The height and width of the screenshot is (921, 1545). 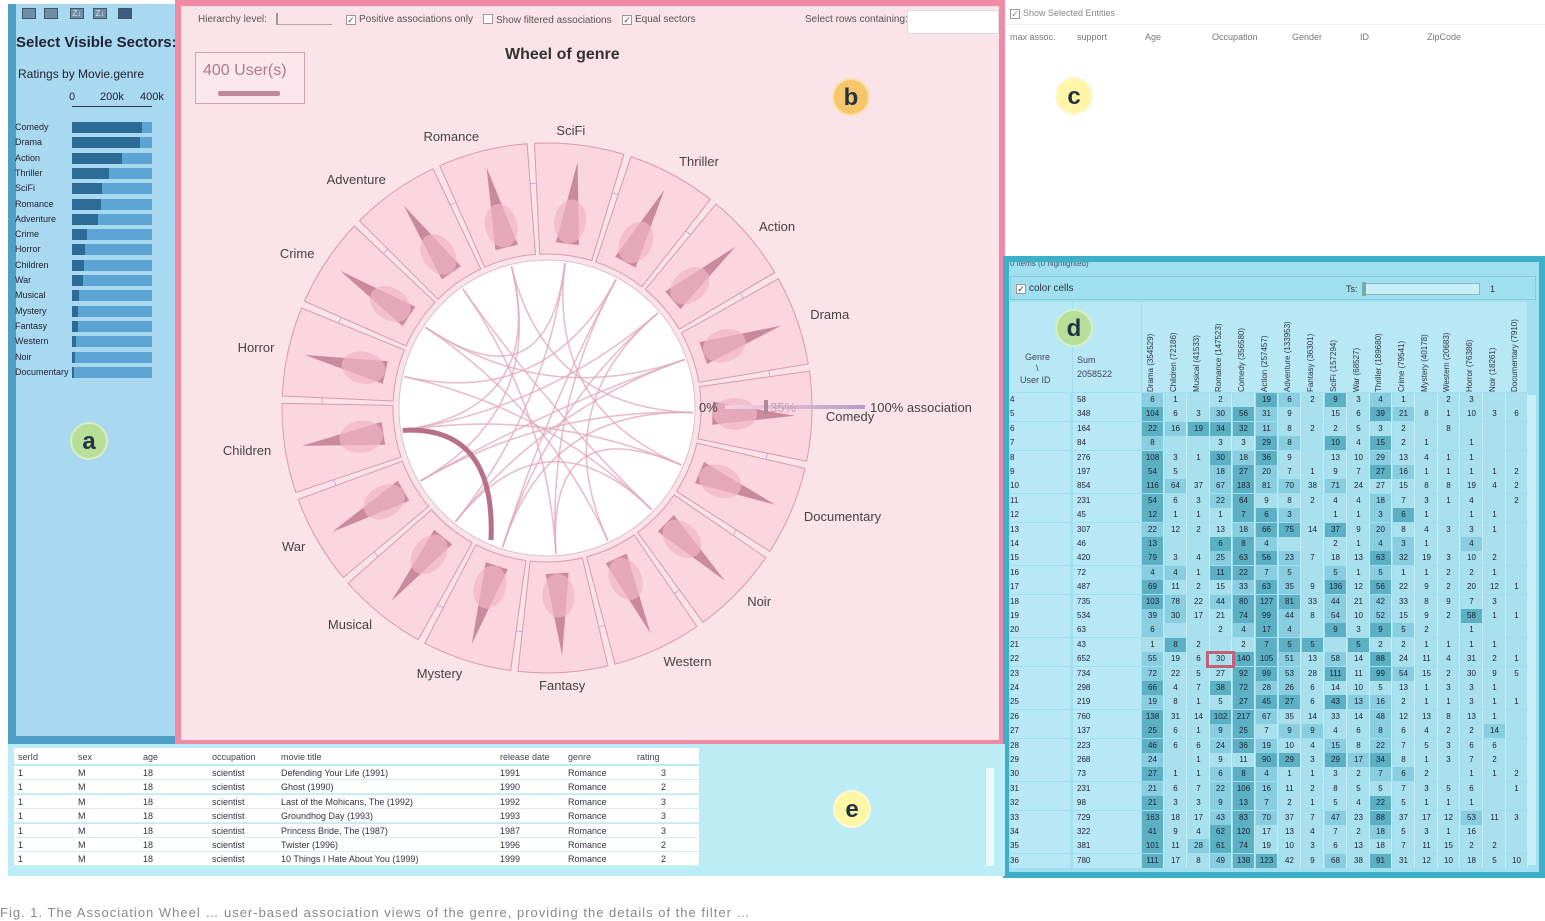 What do you see at coordinates (1381, 659) in the screenshot?
I see `matrix-cell: 88` at bounding box center [1381, 659].